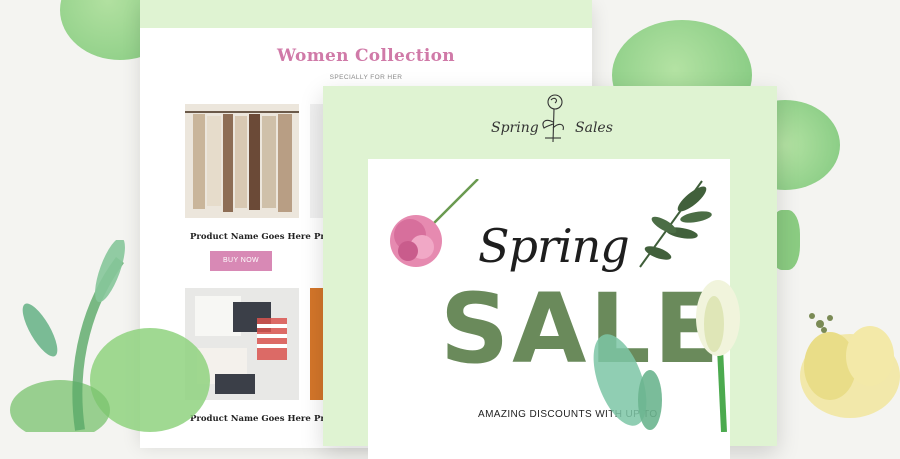  Describe the element at coordinates (635, 381) in the screenshot. I see `watercolor-leaves-bottom-center` at that location.